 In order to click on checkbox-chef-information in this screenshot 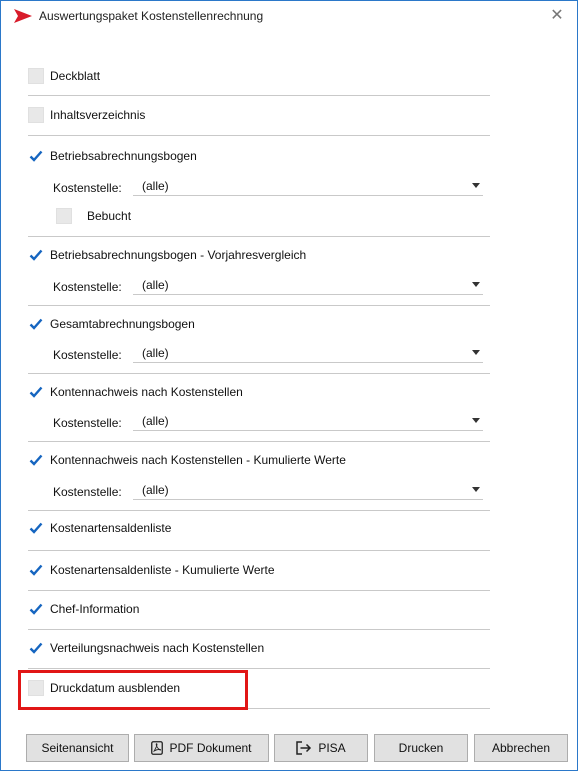, I will do `click(36, 609)`.